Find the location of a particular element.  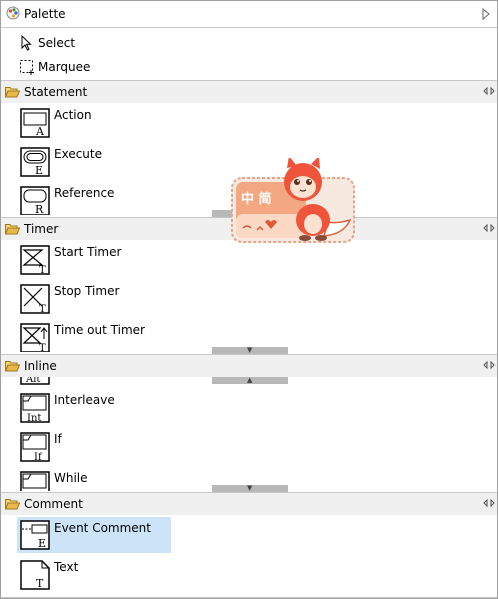

while-icon is located at coordinates (35, 481).